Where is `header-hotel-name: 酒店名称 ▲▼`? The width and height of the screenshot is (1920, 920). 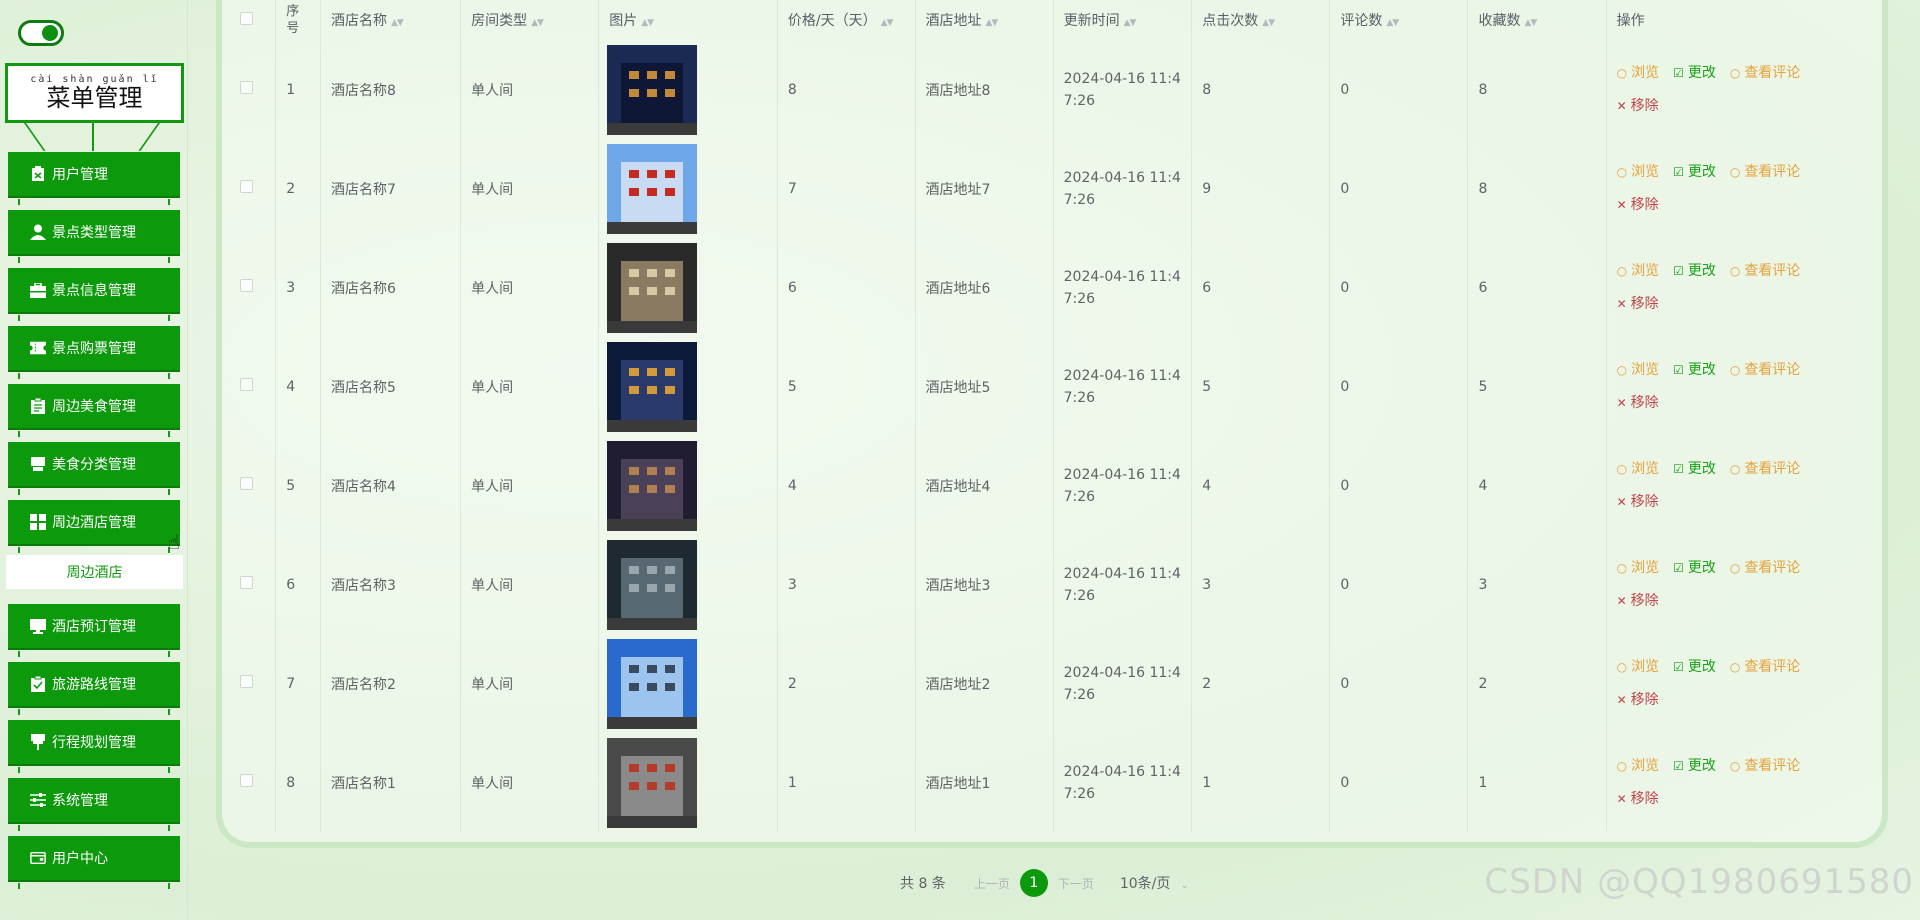
header-hotel-name: 酒店名称 ▲▼ is located at coordinates (391, 20).